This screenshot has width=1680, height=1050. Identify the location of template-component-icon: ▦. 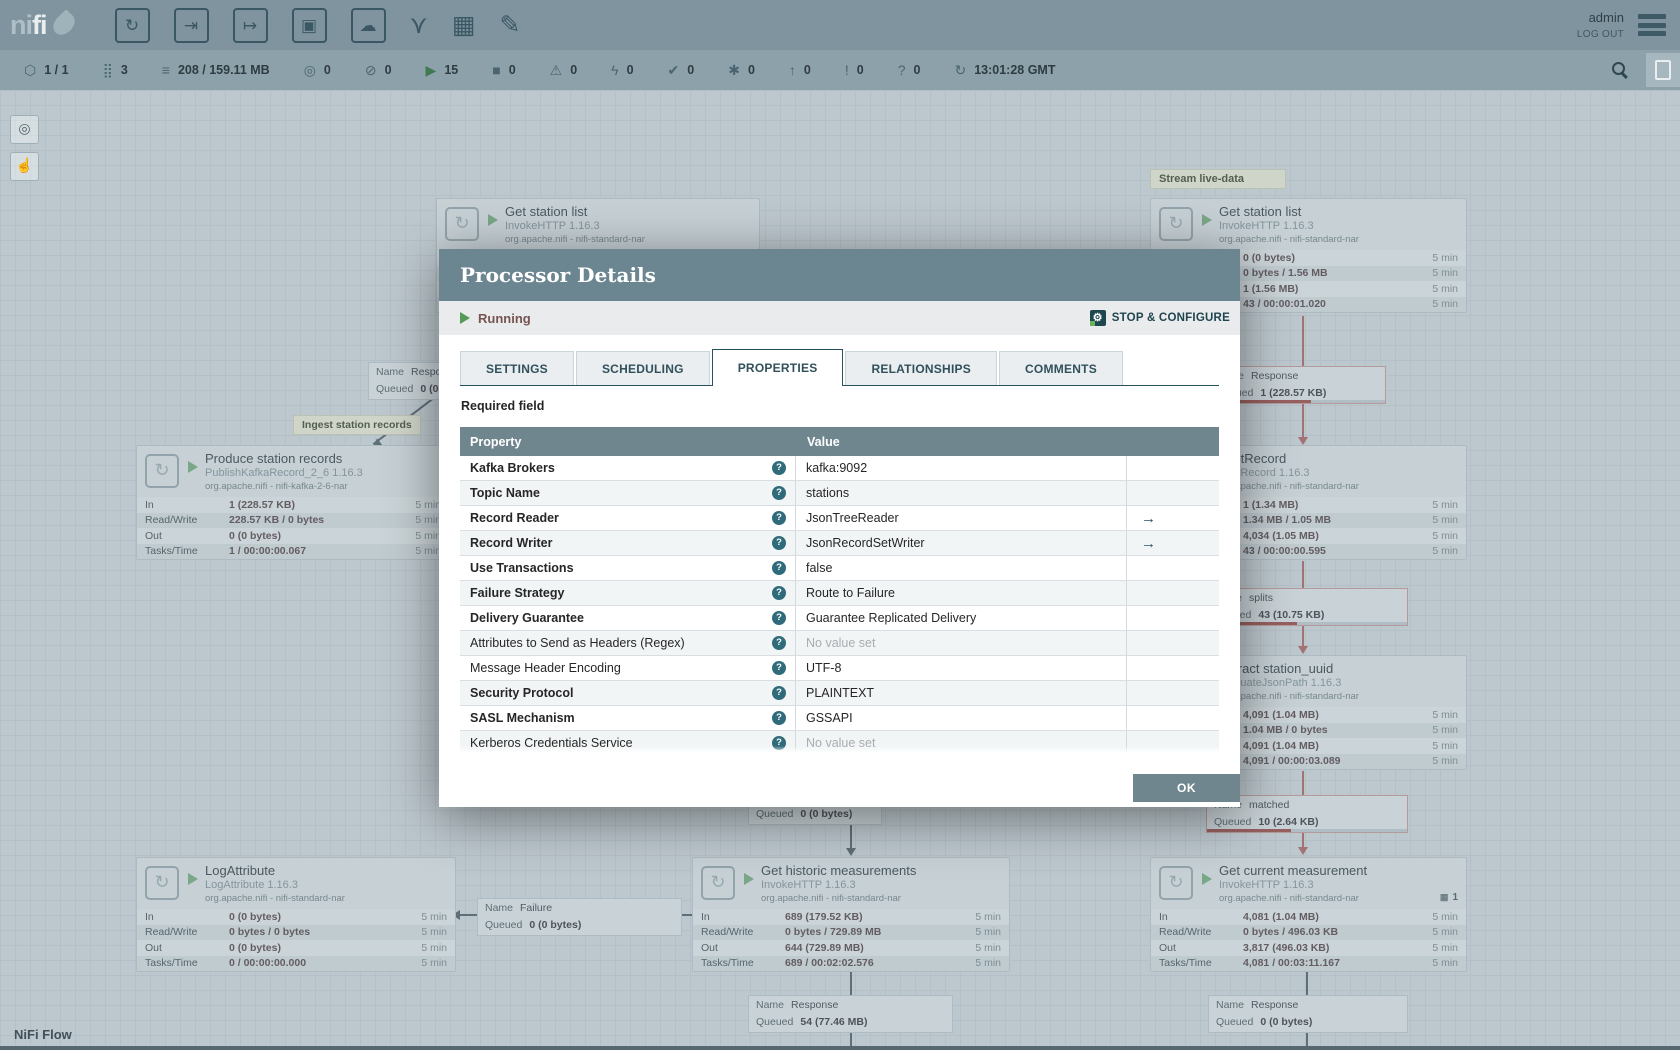
(464, 25).